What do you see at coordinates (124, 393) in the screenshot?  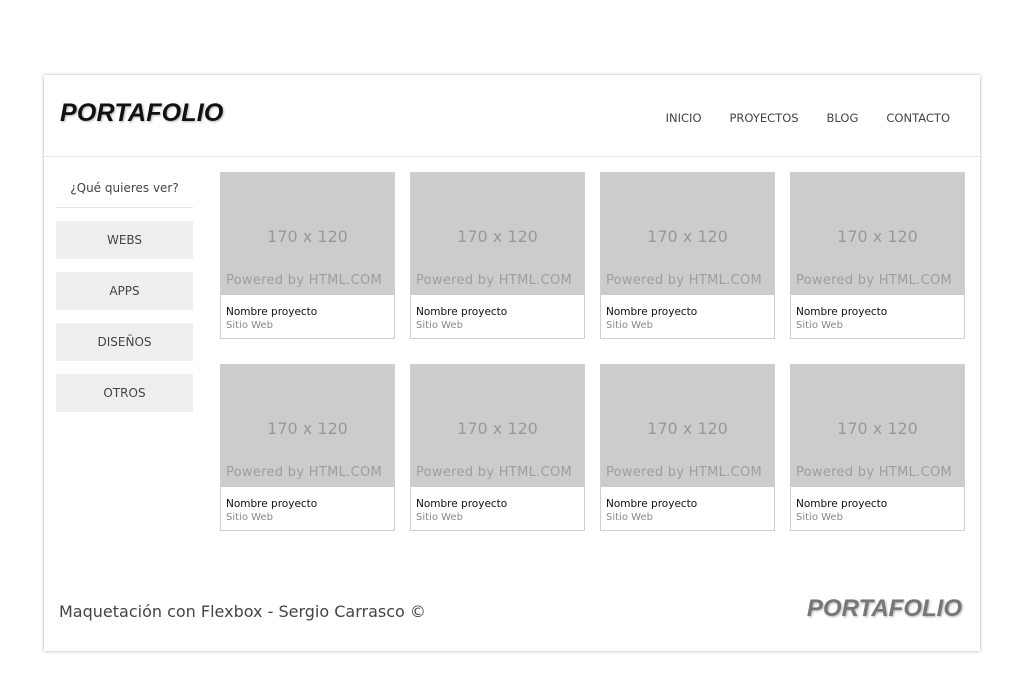 I see `filter-otros-button: OTROS` at bounding box center [124, 393].